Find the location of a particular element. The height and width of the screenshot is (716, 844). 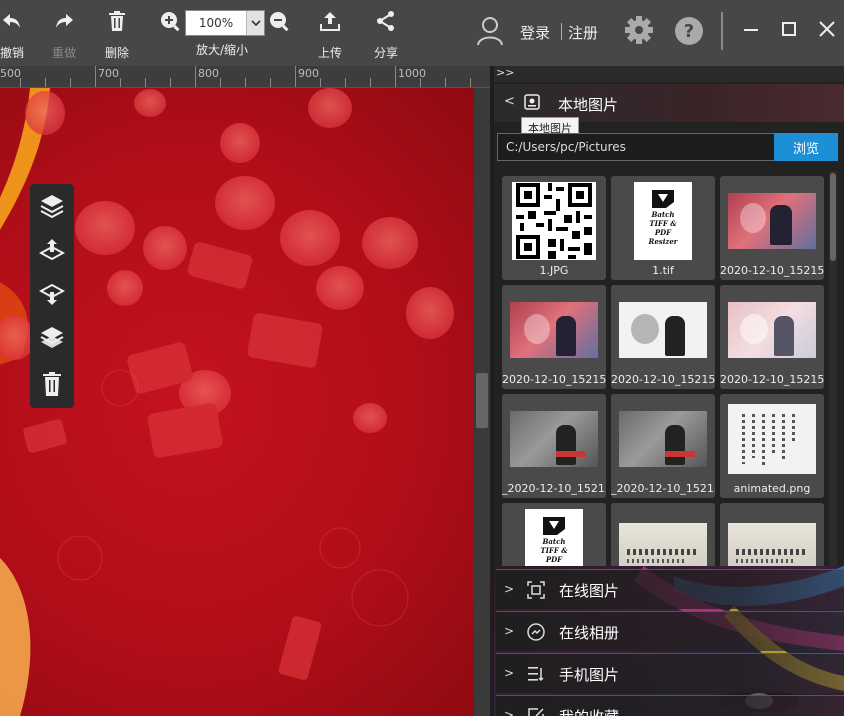

share-label: 分享 is located at coordinates (385, 53).